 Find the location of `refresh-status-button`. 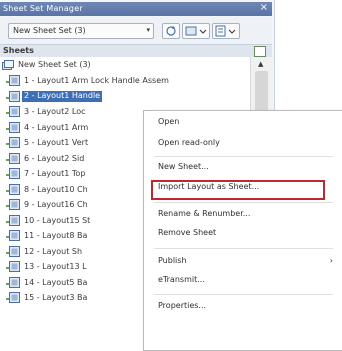

refresh-status-button is located at coordinates (171, 31).